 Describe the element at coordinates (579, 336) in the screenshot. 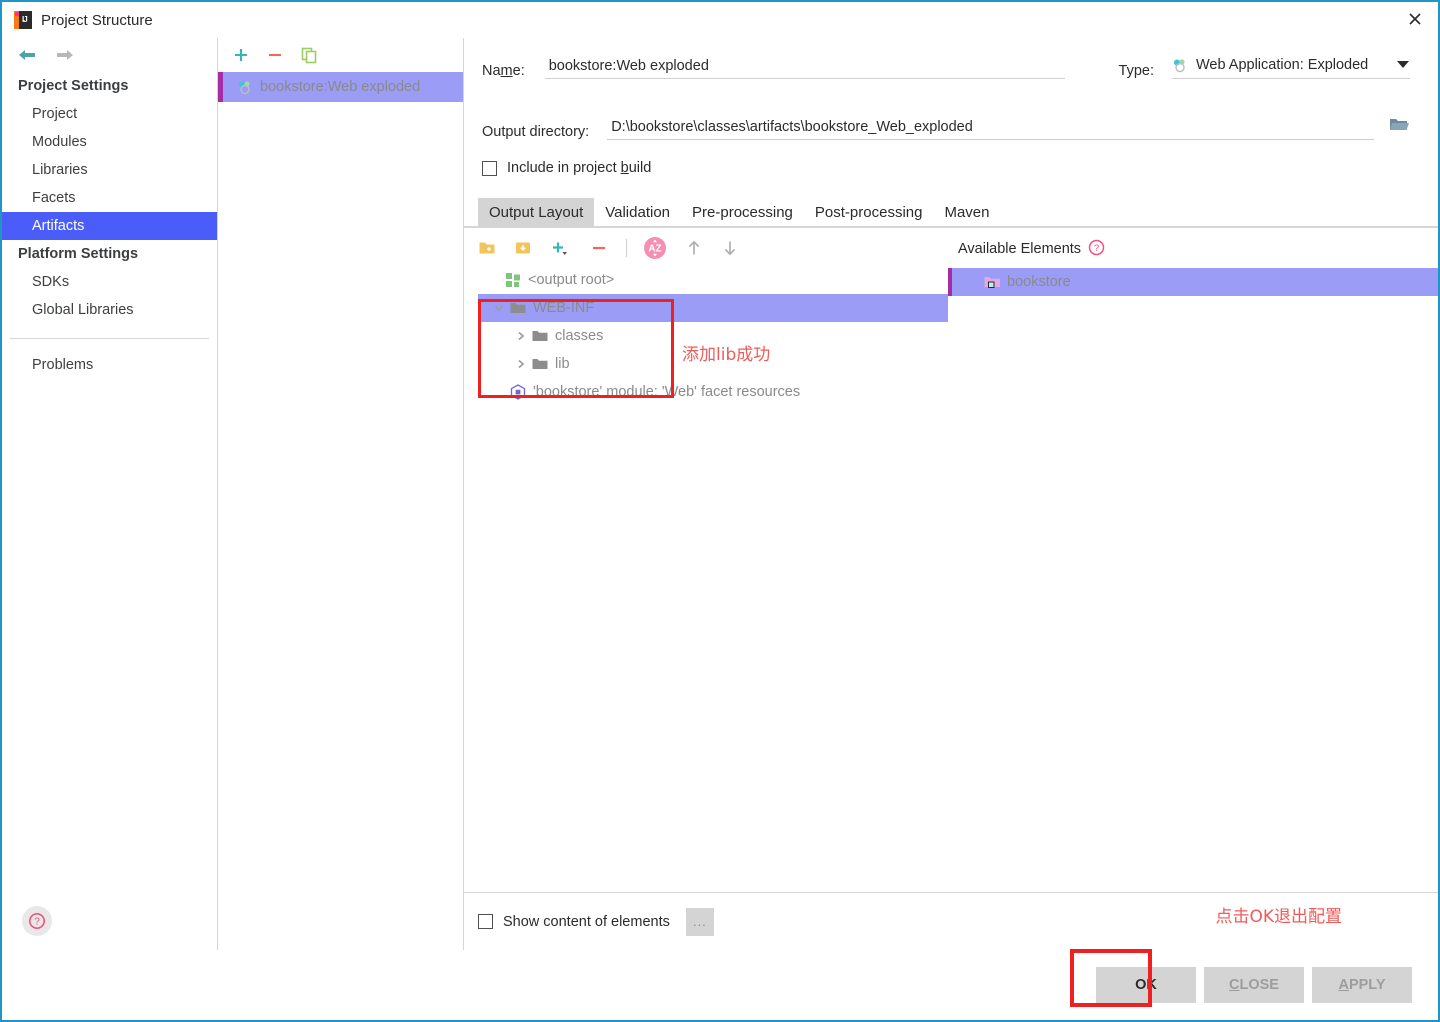

I see `tree-node-label: classes` at that location.